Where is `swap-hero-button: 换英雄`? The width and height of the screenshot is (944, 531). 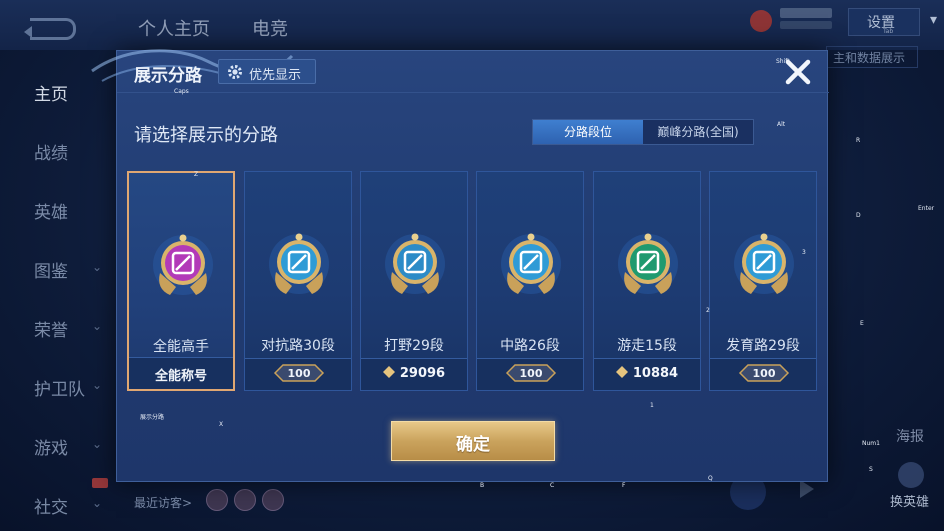
swap-hero-button: 换英雄 is located at coordinates (909, 500).